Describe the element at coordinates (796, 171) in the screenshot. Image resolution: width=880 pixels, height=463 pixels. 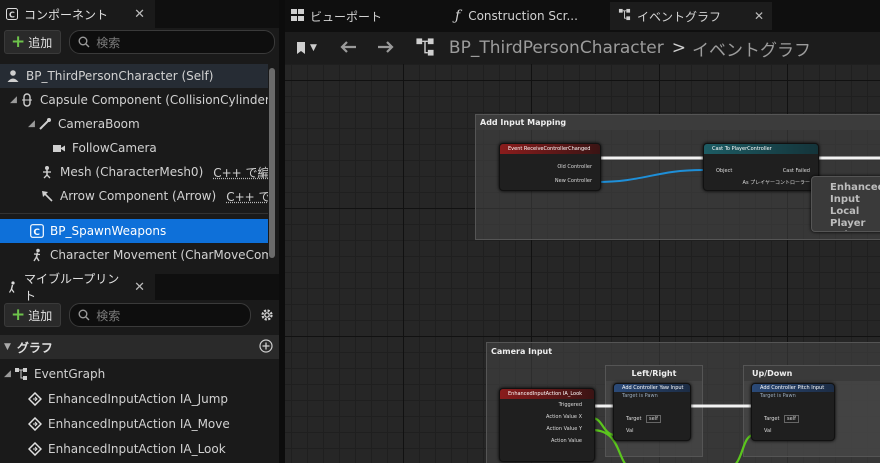
I see `pin-cast-failed: Cast Failed` at that location.